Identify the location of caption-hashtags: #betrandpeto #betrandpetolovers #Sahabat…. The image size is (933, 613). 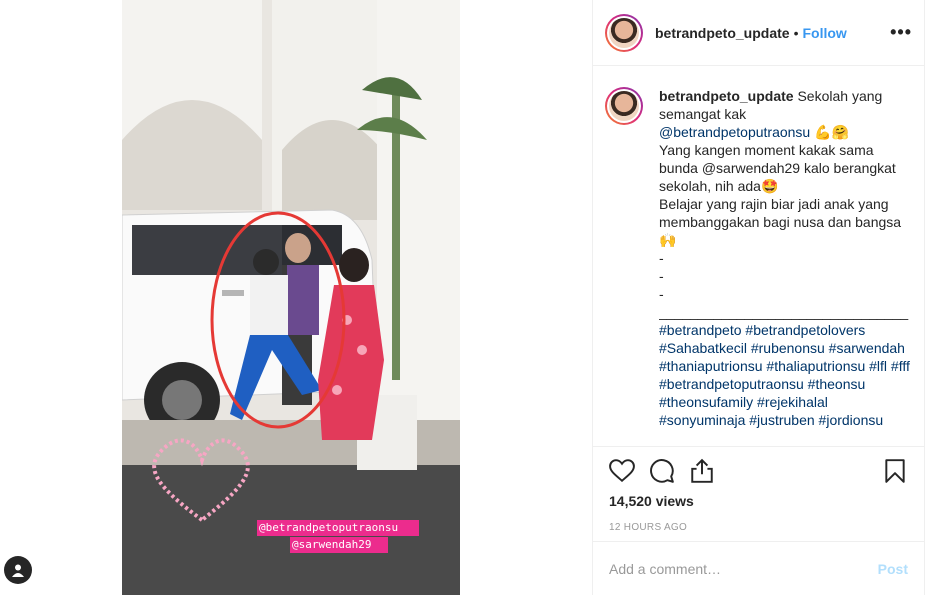
(785, 375).